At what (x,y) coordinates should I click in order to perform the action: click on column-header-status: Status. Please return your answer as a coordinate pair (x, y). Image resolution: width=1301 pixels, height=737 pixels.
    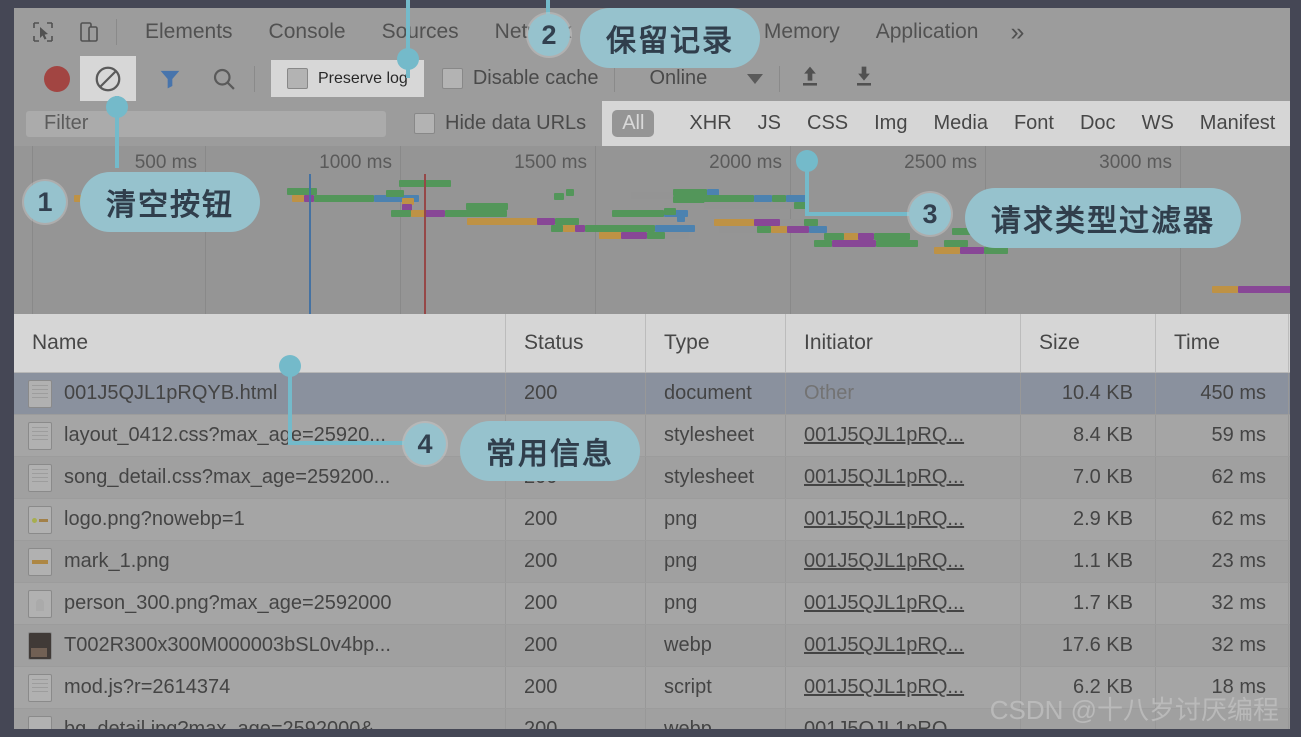
    Looking at the image, I should click on (576, 343).